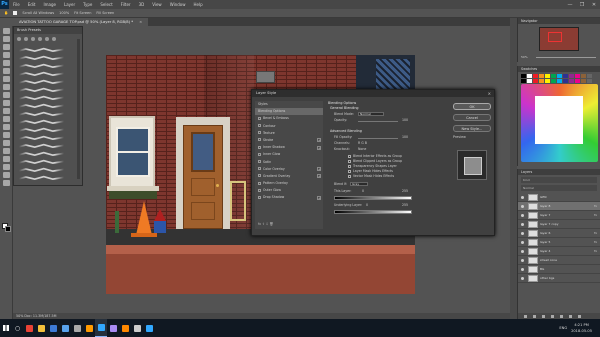  What do you see at coordinates (559, 123) in the screenshot?
I see `color-wheel` at bounding box center [559, 123].